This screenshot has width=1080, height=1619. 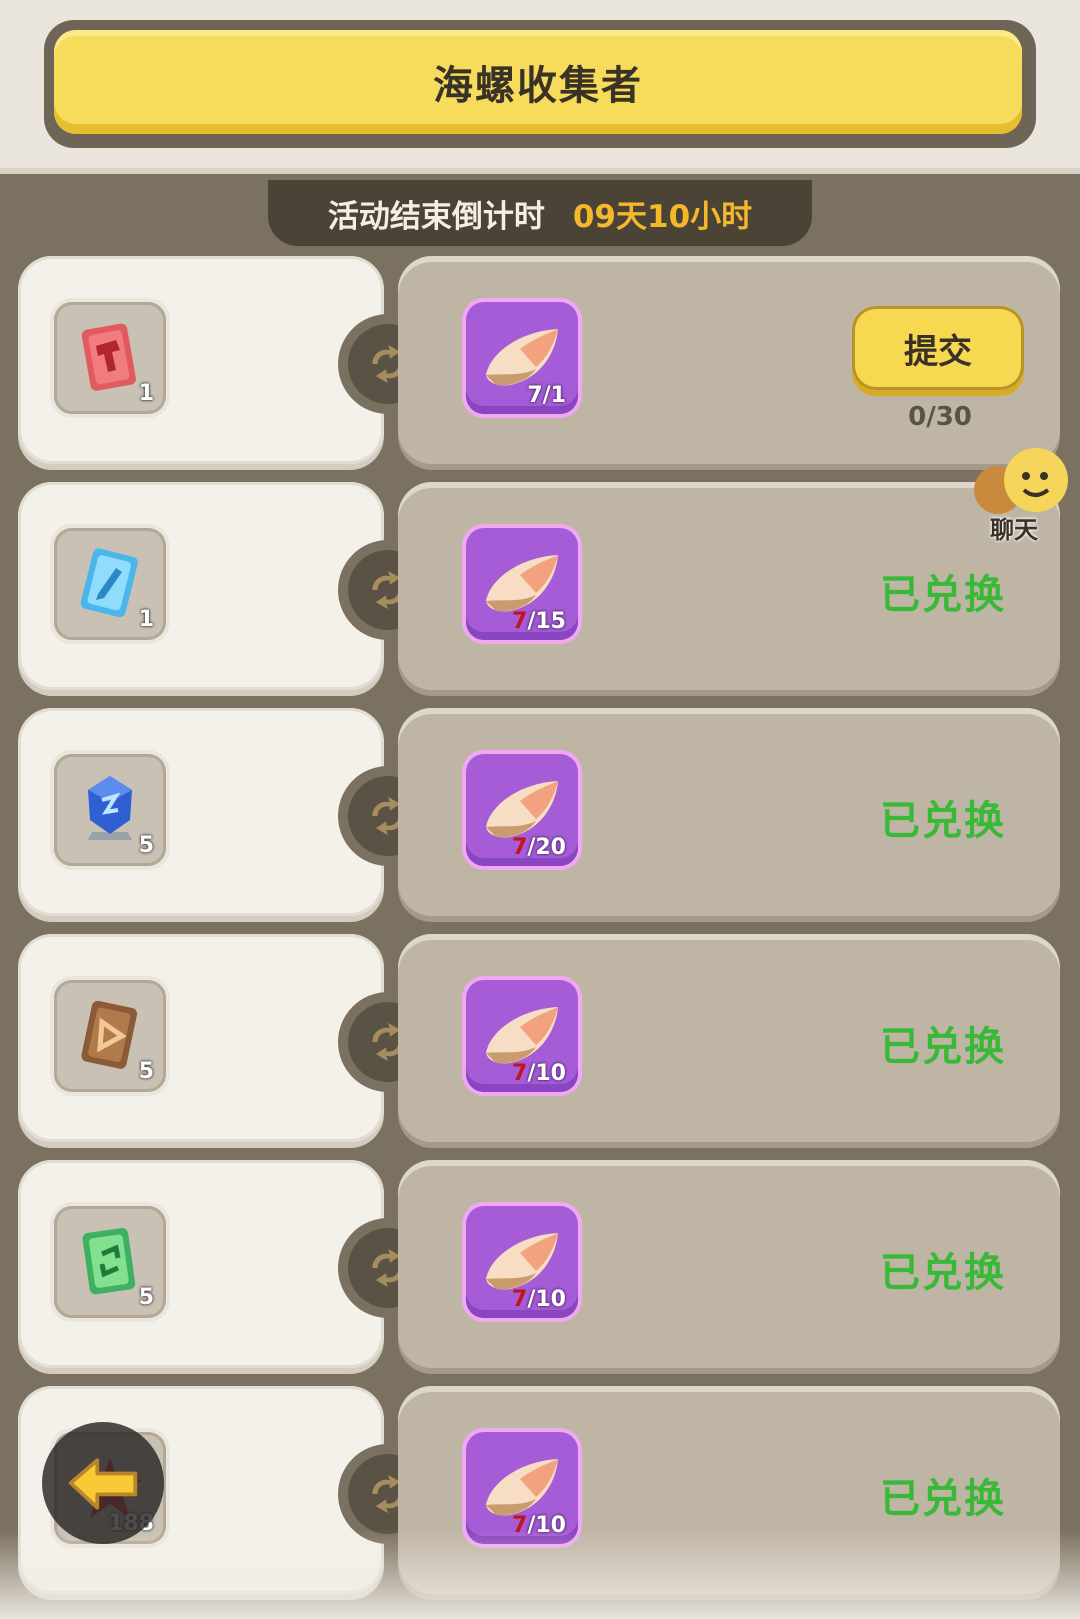 What do you see at coordinates (546, 395) in the screenshot?
I see `shell-progress: 7/1` at bounding box center [546, 395].